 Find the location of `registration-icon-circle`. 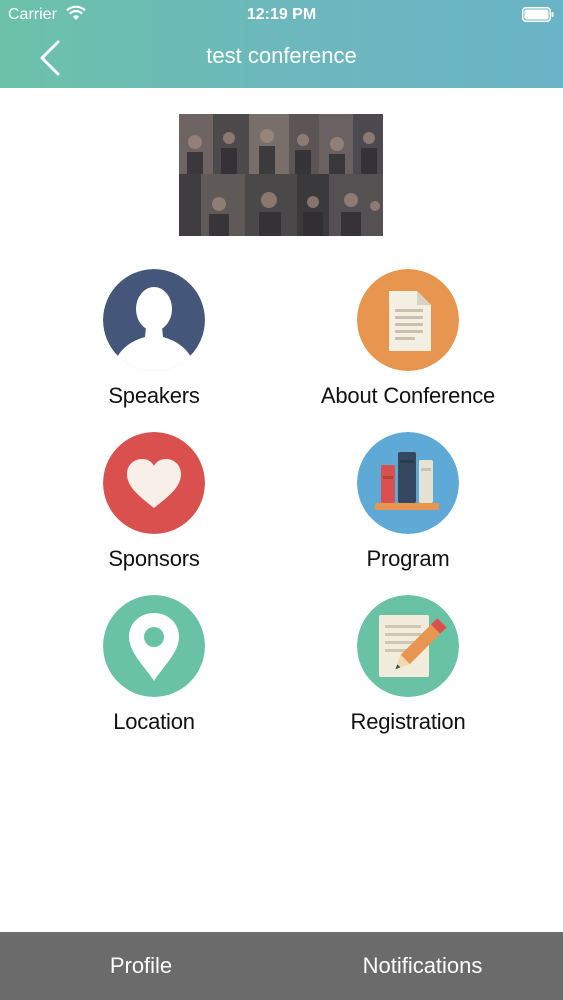

registration-icon-circle is located at coordinates (408, 646).